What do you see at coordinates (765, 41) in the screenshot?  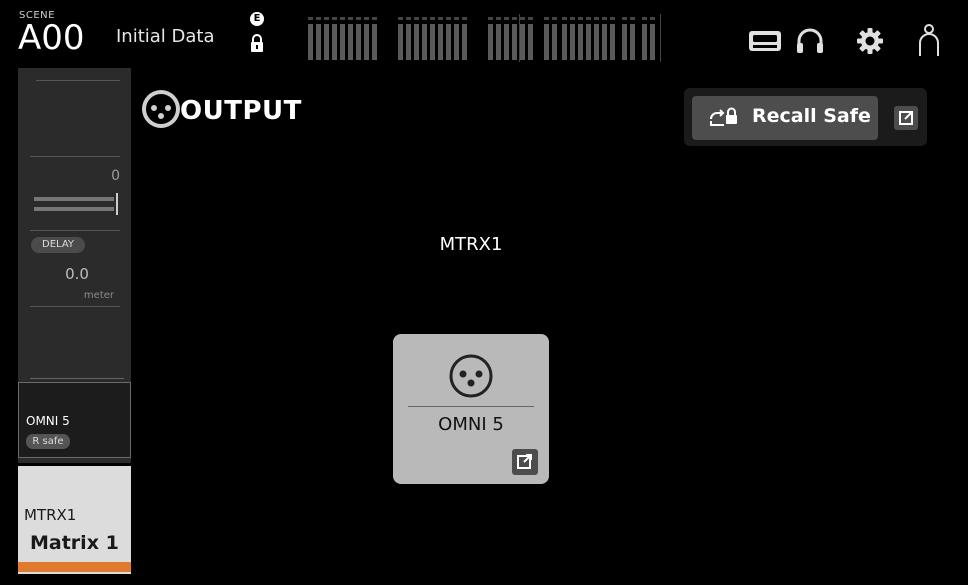 I see `tape-icon` at bounding box center [765, 41].